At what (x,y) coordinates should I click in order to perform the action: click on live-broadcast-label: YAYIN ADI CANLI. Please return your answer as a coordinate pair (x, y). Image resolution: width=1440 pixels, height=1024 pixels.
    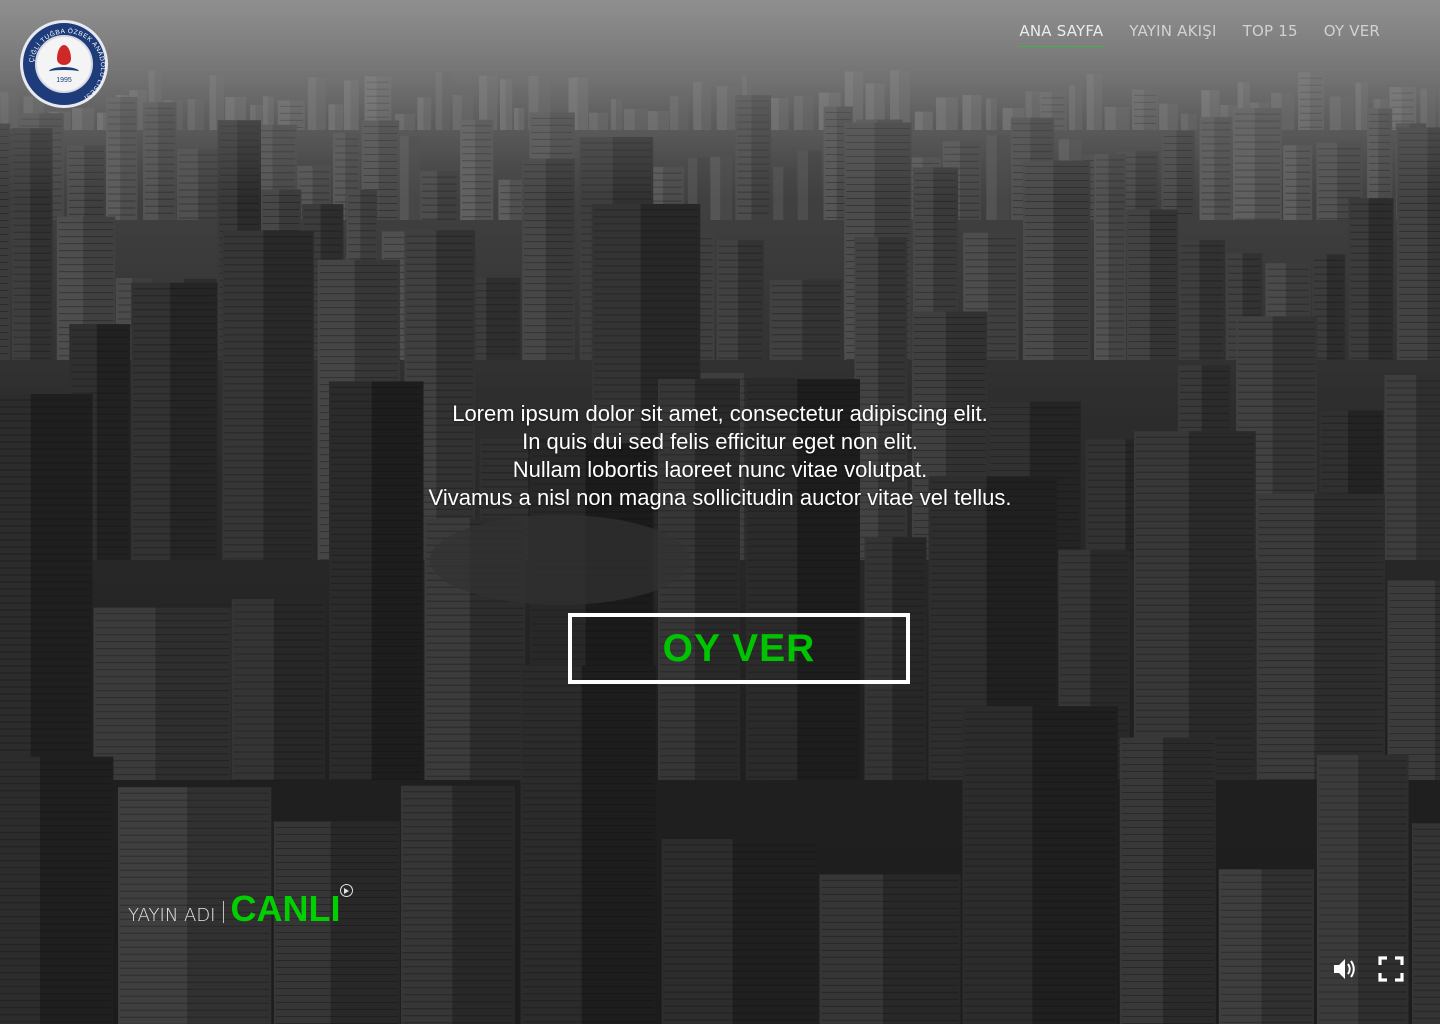
    Looking at the image, I should click on (240, 907).